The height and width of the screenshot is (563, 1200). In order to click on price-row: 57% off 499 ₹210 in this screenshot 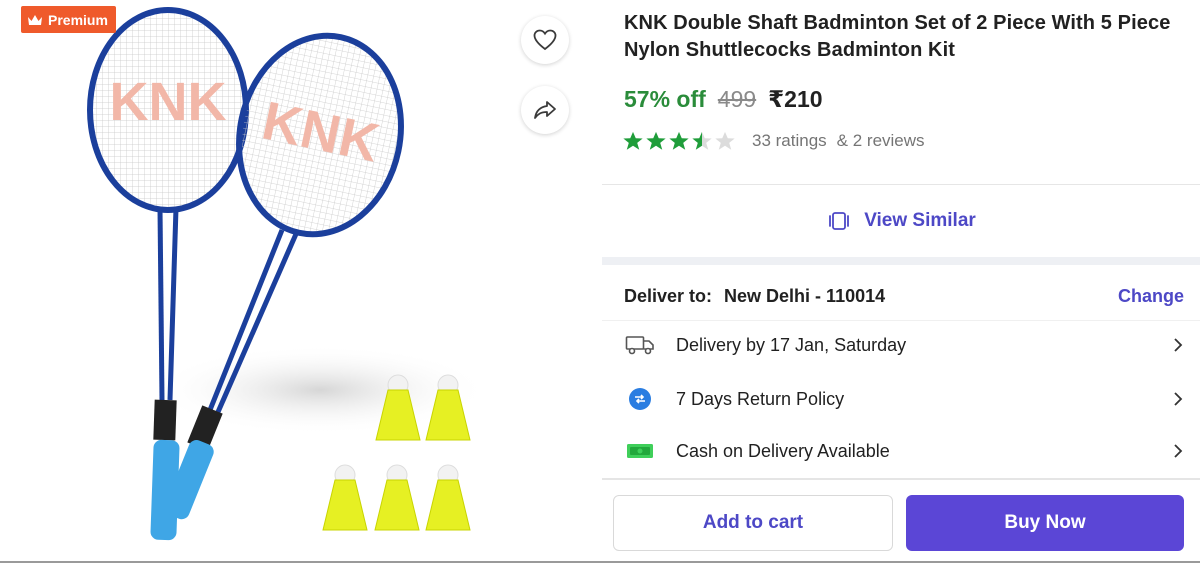, I will do `click(723, 99)`.